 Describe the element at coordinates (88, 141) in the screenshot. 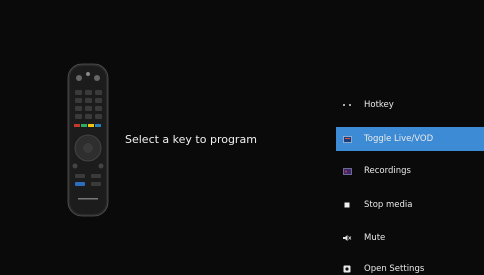

I see `remote-control-image` at that location.